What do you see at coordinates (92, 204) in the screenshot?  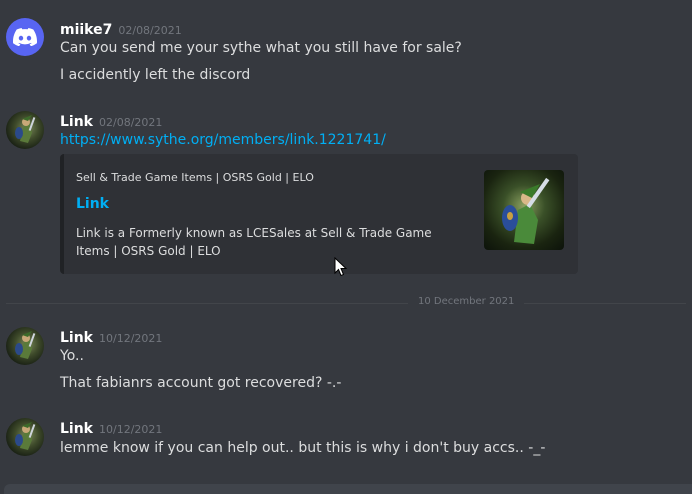 I see `embed-title: Link` at bounding box center [92, 204].